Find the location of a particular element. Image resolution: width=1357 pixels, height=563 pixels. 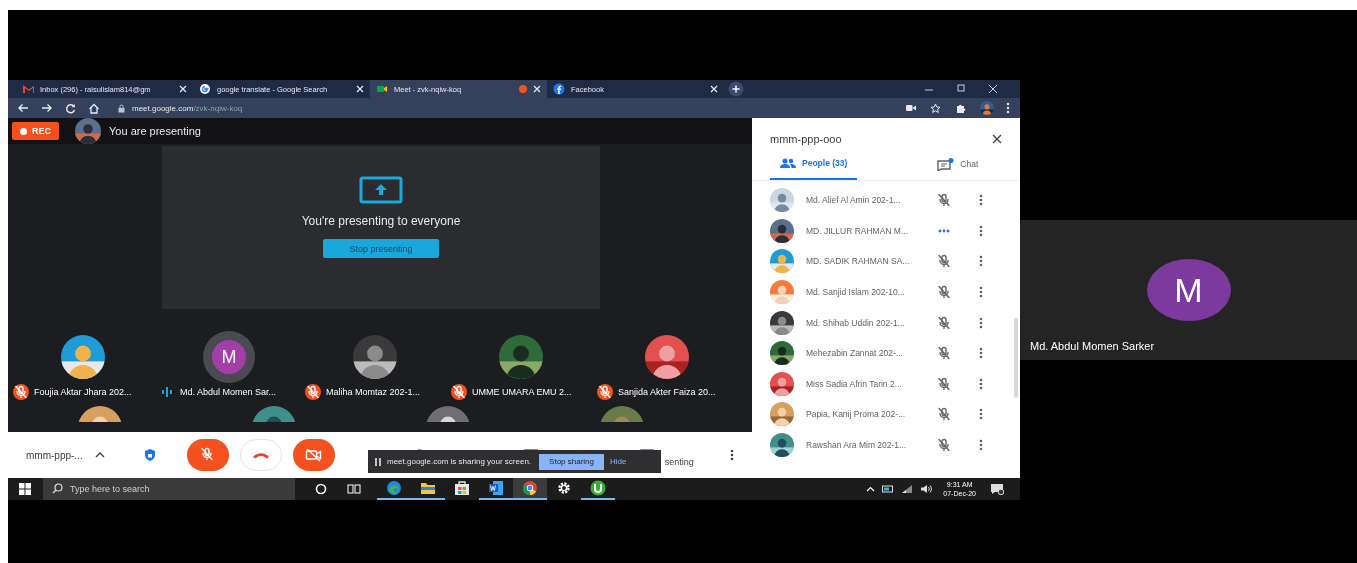

present-screen-icon is located at coordinates (381, 190).